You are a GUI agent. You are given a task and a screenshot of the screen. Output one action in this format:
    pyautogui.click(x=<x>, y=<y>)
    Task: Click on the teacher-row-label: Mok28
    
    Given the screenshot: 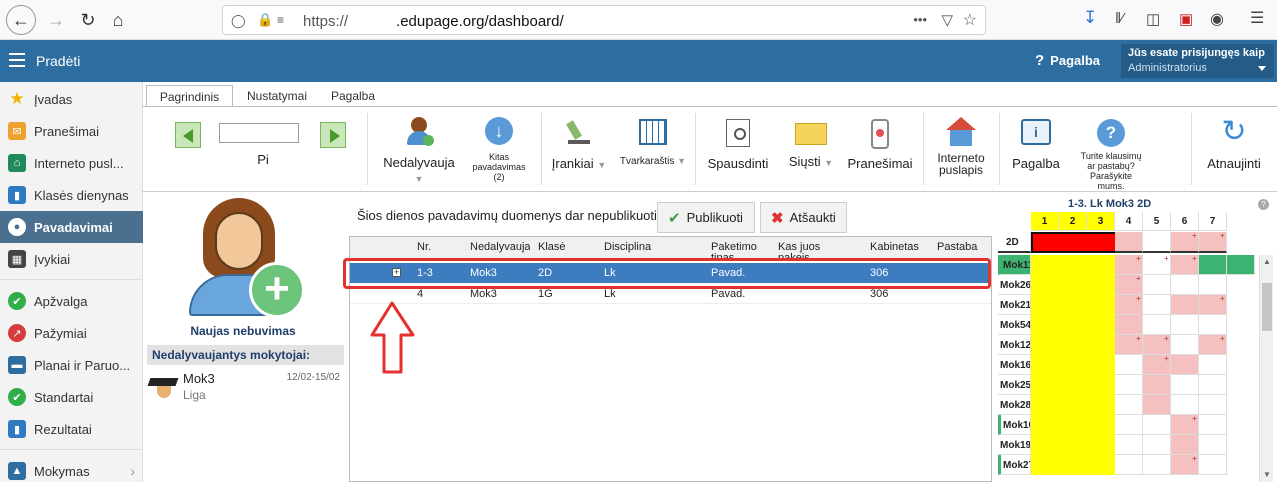 What is the action you would take?
    pyautogui.click(x=1014, y=405)
    